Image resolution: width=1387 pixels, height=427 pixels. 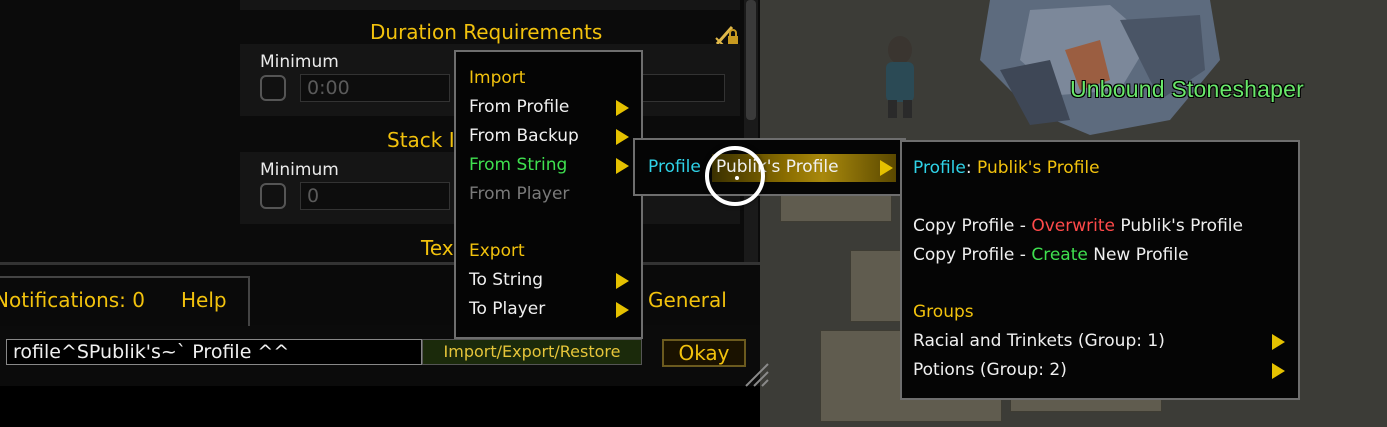 What do you see at coordinates (1073, 226) in the screenshot?
I see `copy-overwrite-action: Overwrite` at bounding box center [1073, 226].